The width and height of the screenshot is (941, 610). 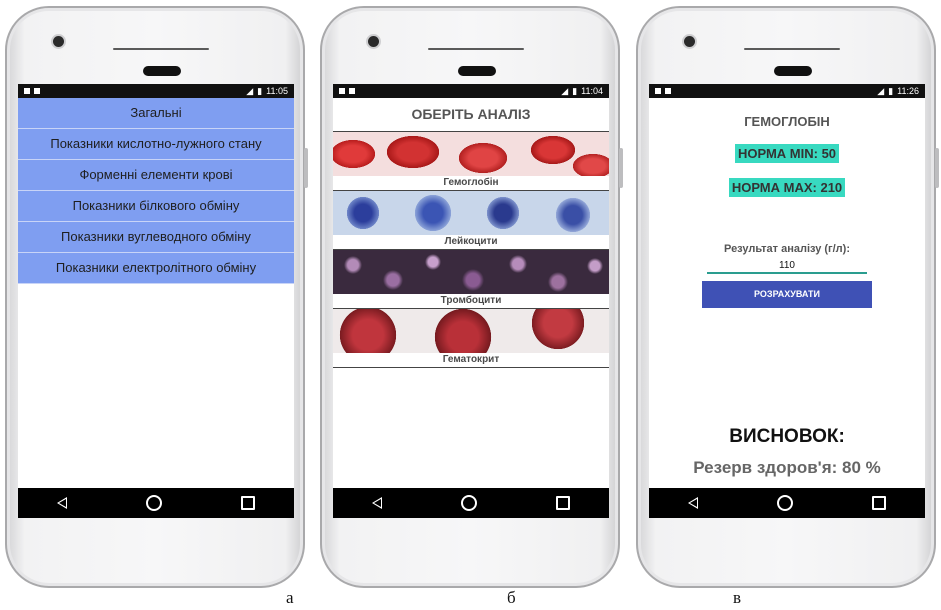 I want to click on menu-item-acid-base: Показники кислотно-лужного стану, so click(x=156, y=144).